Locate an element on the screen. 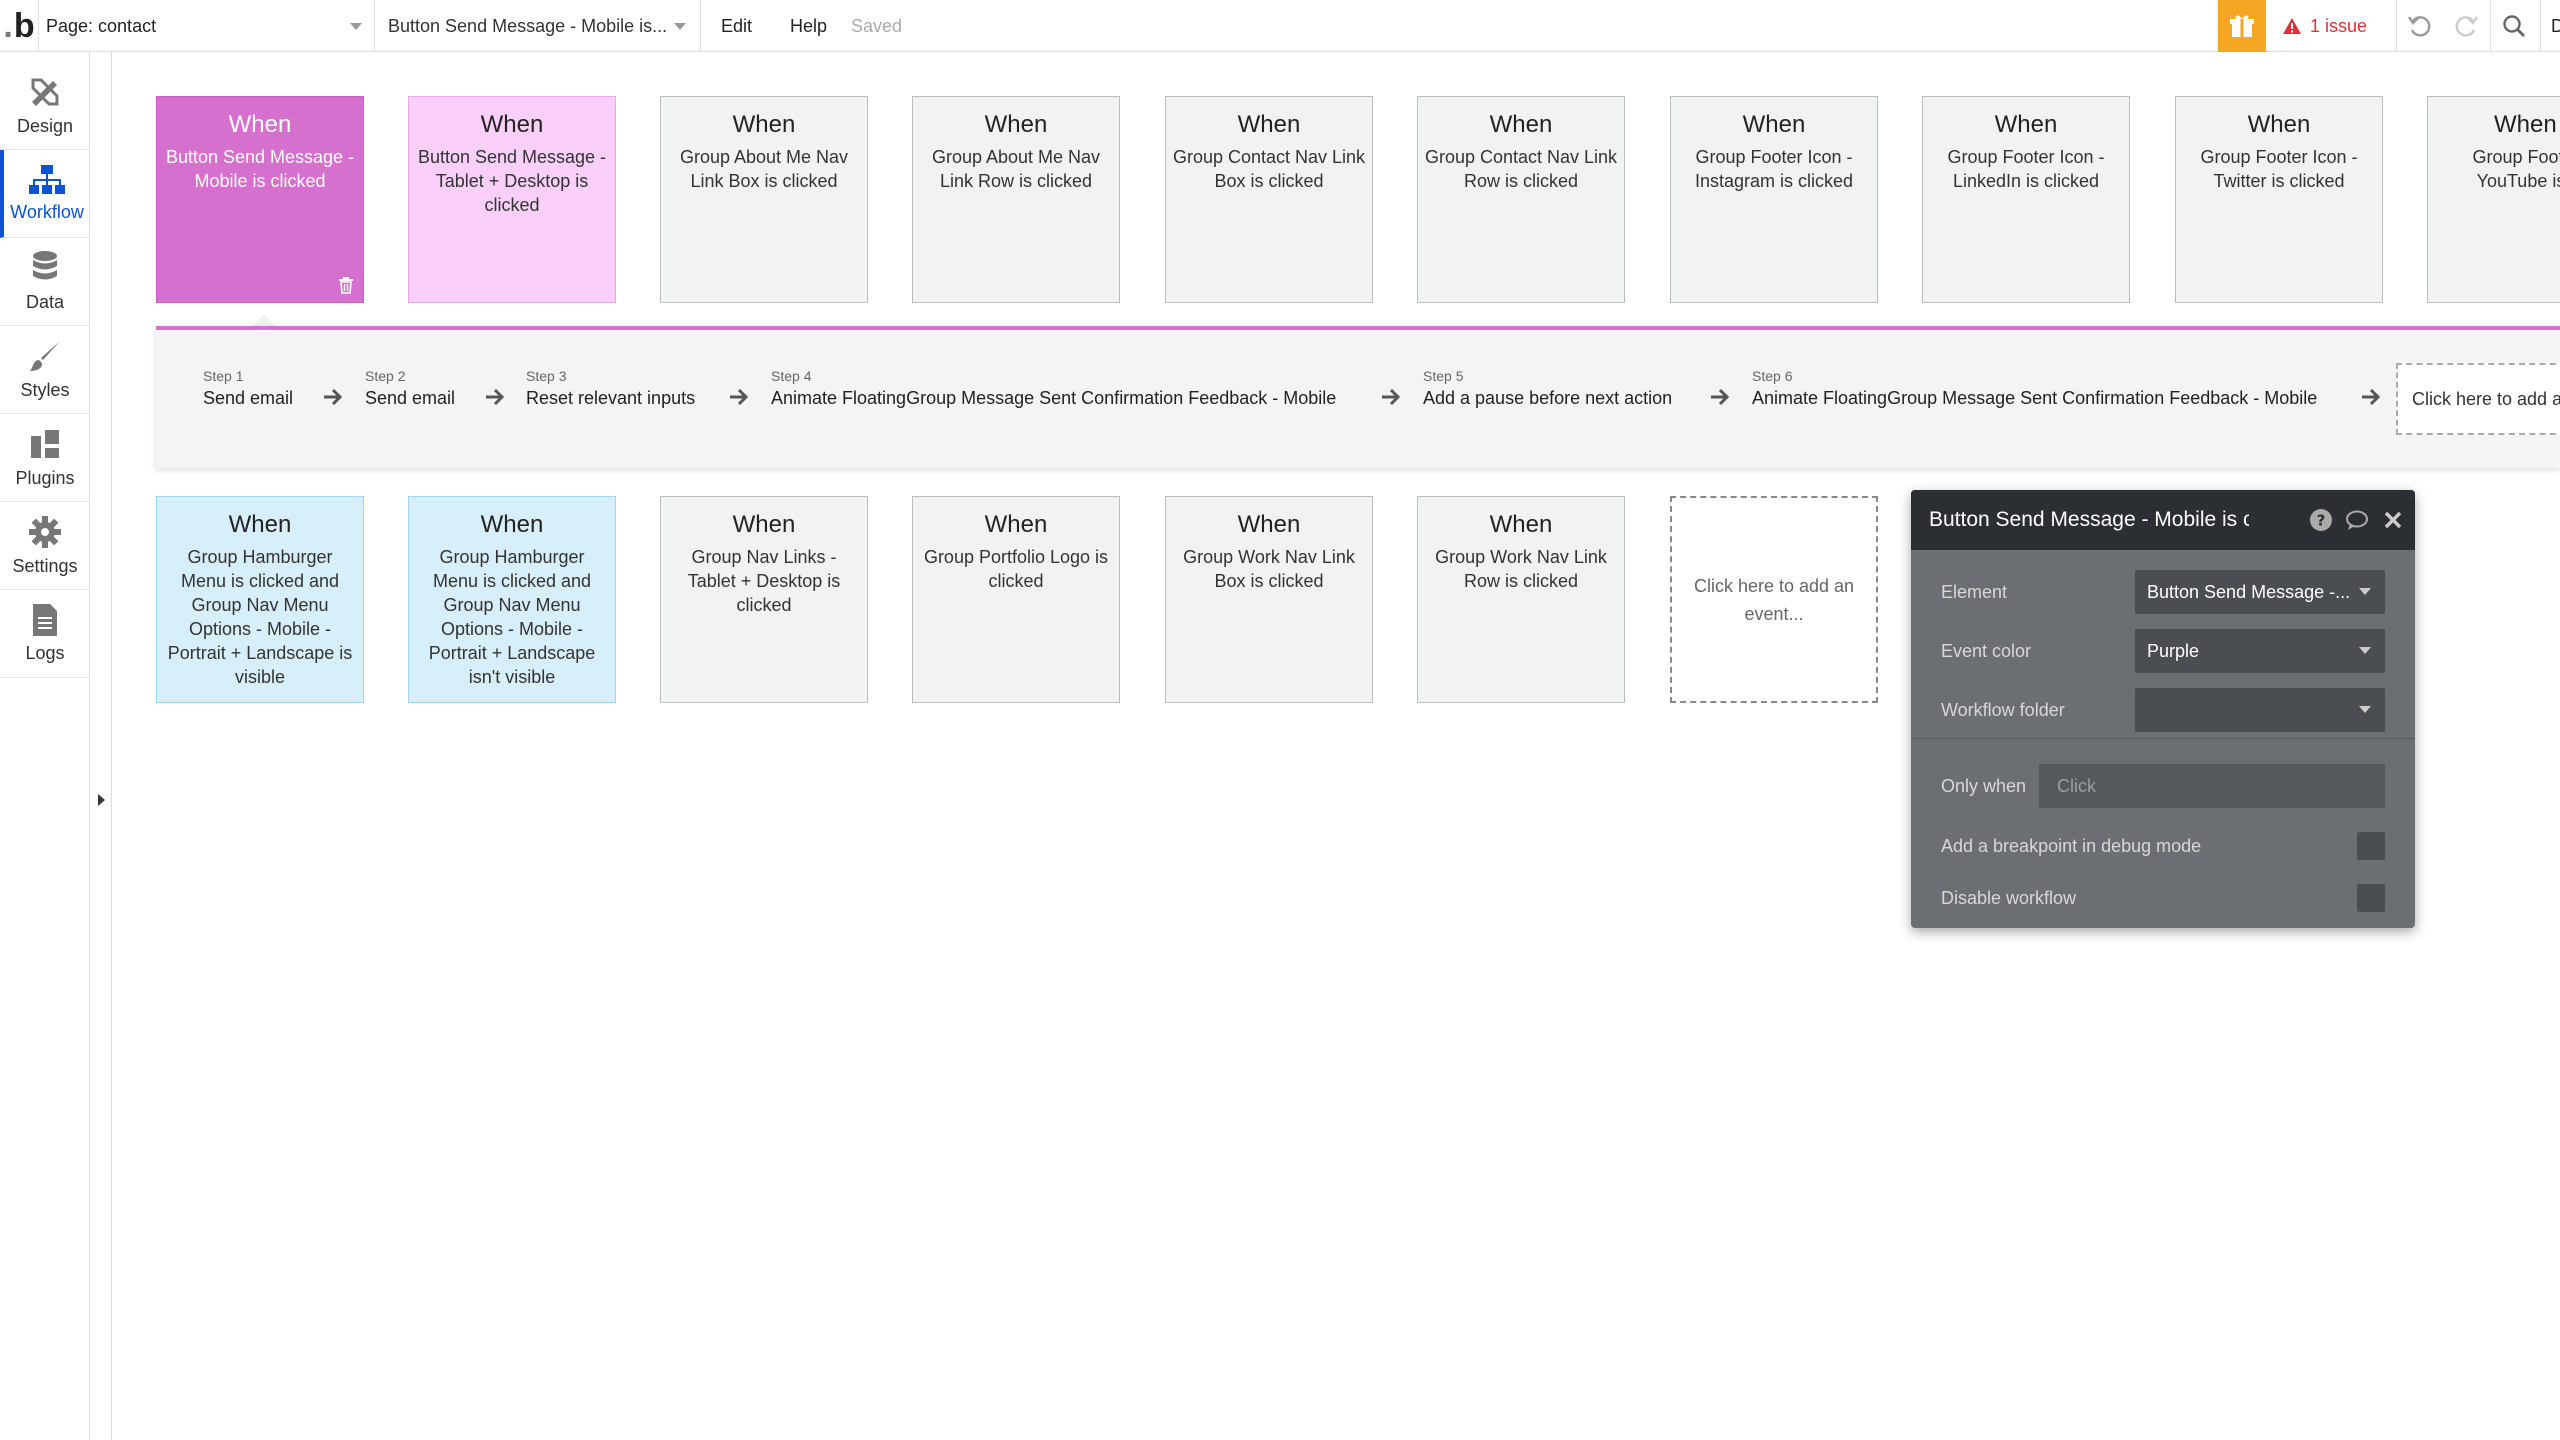 Image resolution: width=2560 pixels, height=1440 pixels. menu-help: Help is located at coordinates (808, 26).